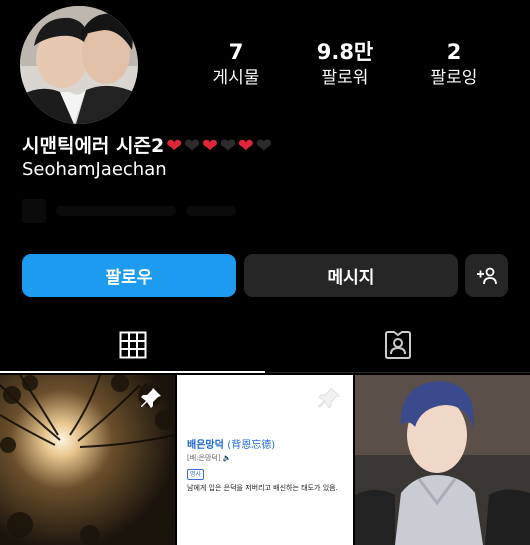 The image size is (530, 545). I want to click on suggest-people-button, so click(486, 275).